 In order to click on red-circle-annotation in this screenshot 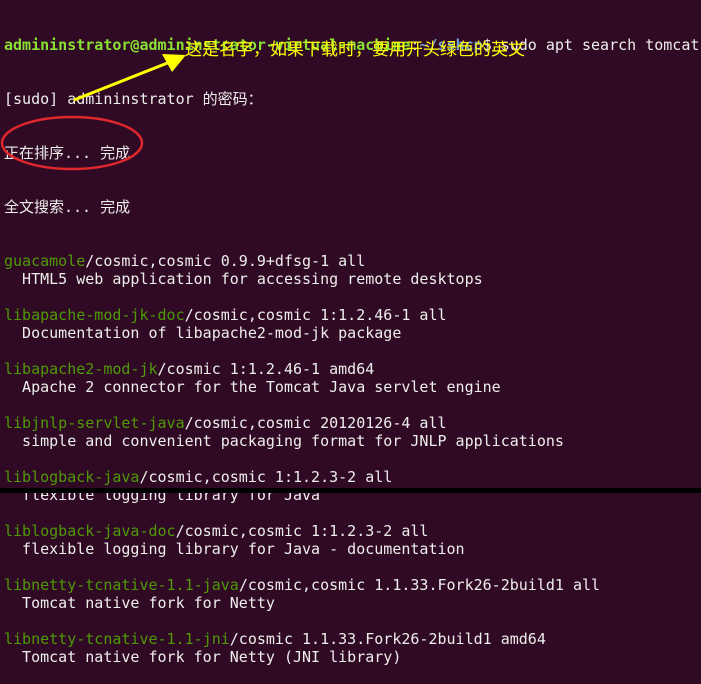, I will do `click(72, 143)`.